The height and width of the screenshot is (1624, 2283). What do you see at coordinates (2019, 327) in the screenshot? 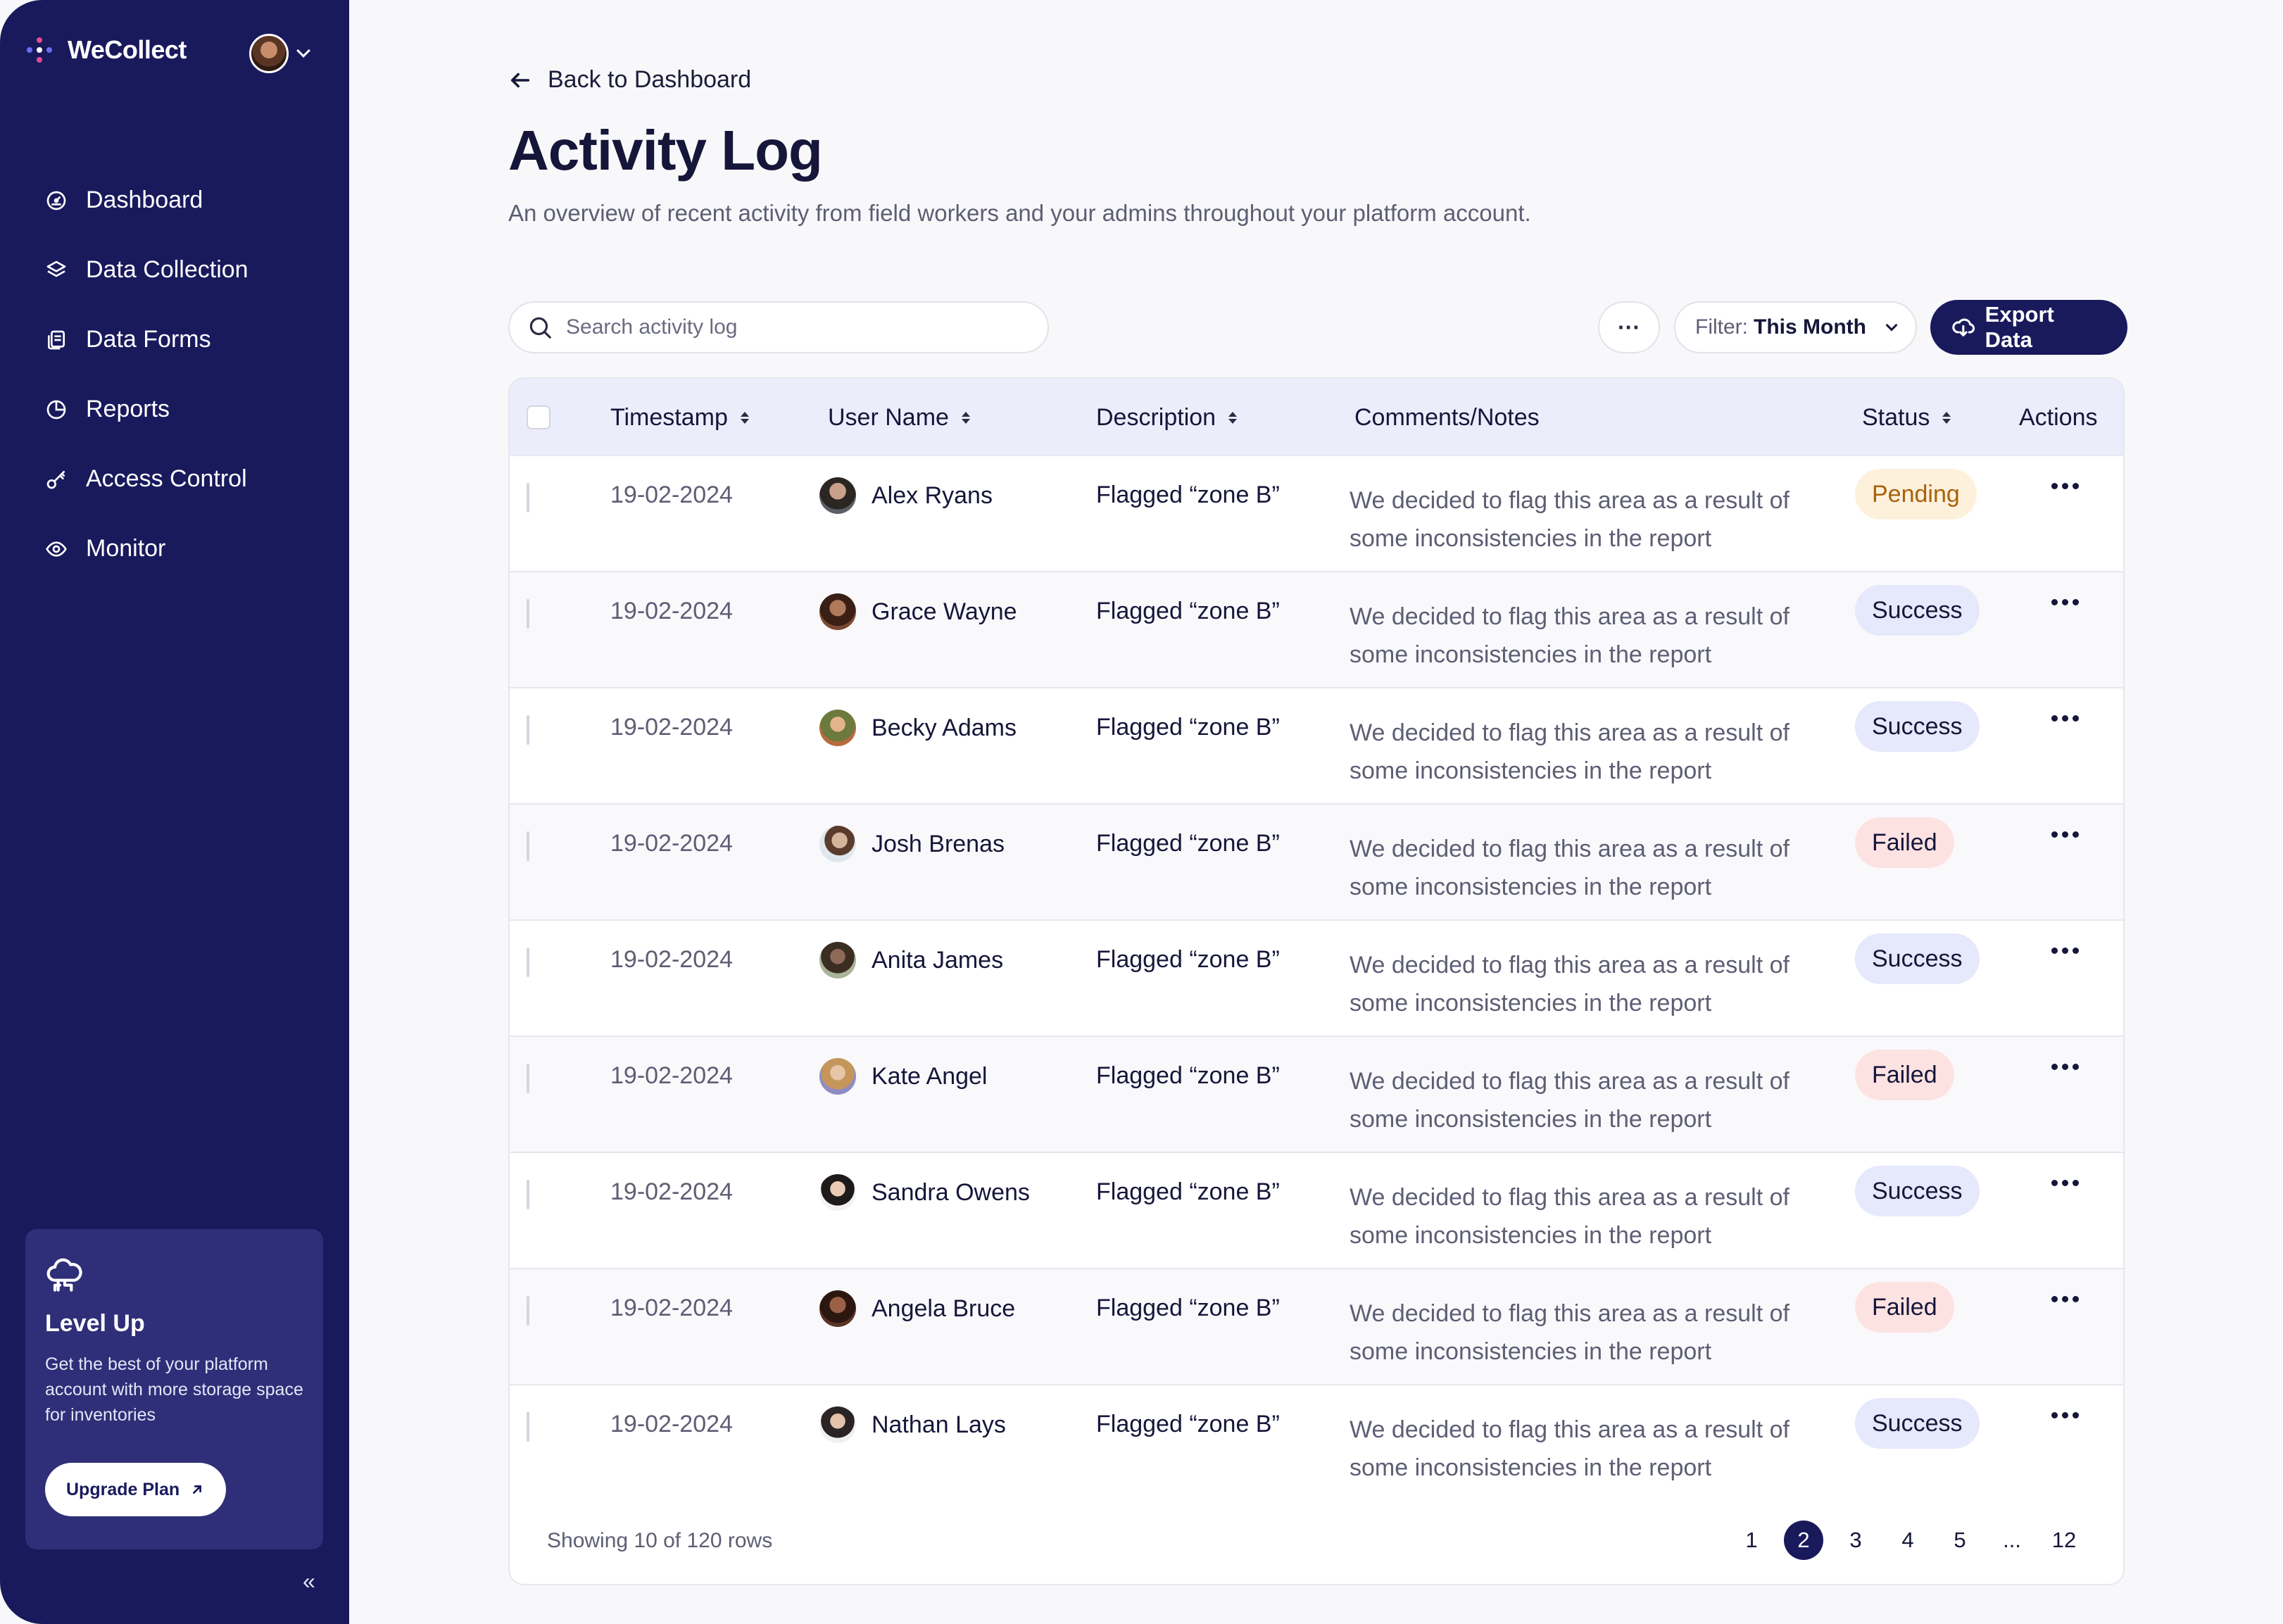
I see `export-label: Export Data` at bounding box center [2019, 327].